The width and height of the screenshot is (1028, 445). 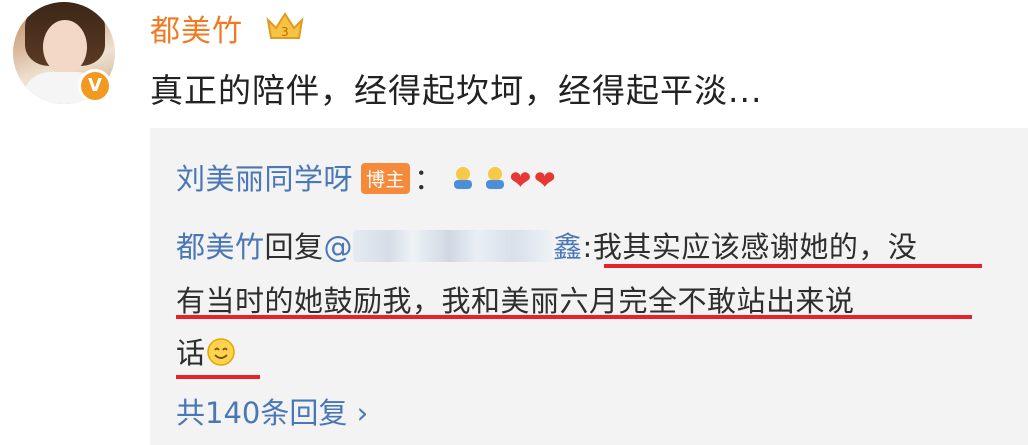 I want to click on chevron-right-icon: ›, so click(x=362, y=413).